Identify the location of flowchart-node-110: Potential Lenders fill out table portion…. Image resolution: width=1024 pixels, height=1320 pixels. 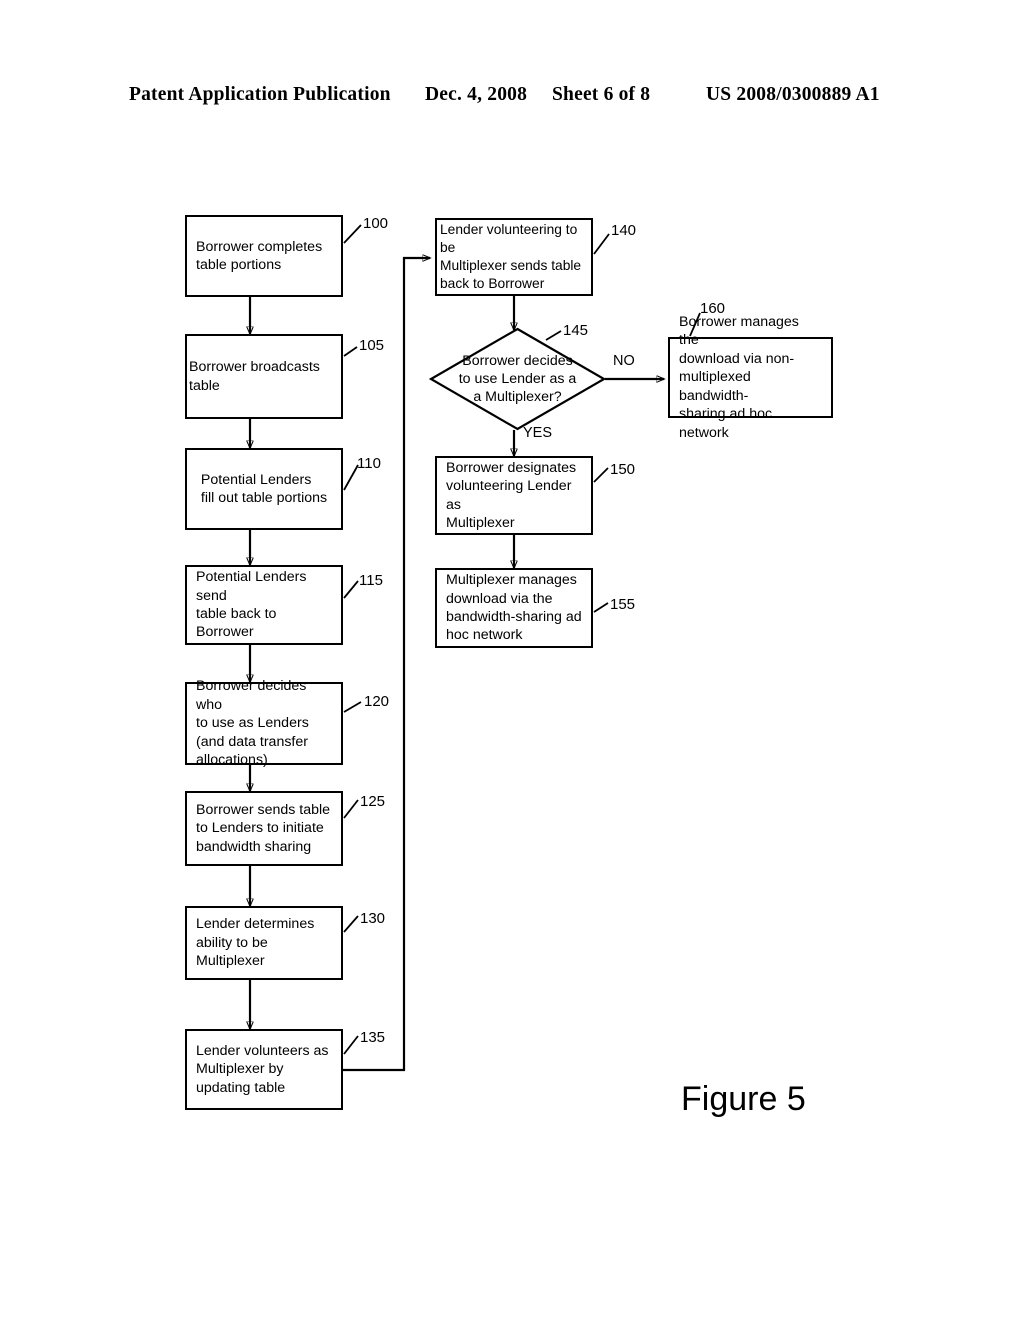
(264, 489).